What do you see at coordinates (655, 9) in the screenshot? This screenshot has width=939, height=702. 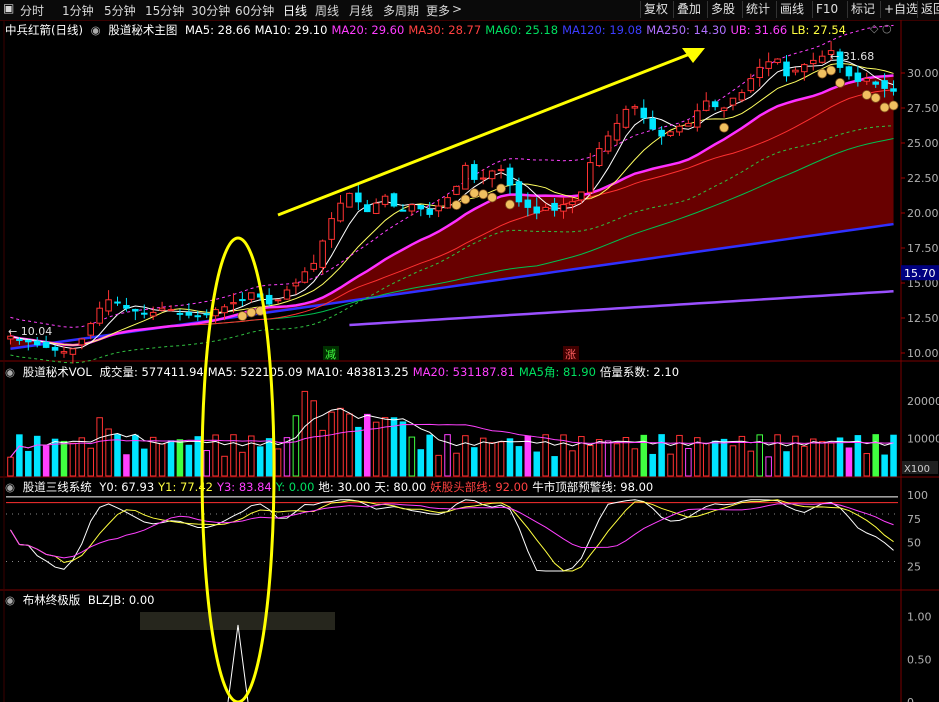 I see `fuquan-button: 复权` at bounding box center [655, 9].